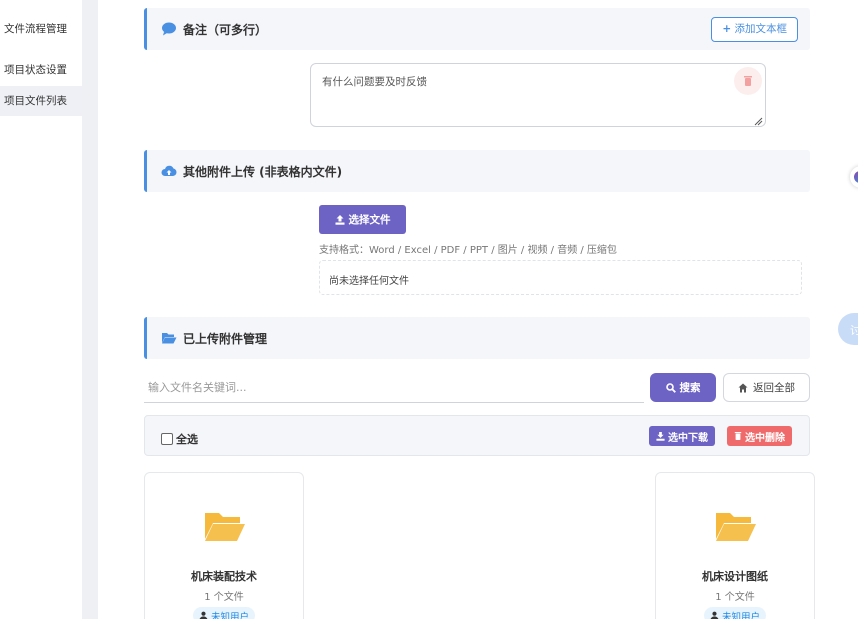 This screenshot has width=858, height=619. What do you see at coordinates (169, 29) in the screenshot?
I see `comment-icon` at bounding box center [169, 29].